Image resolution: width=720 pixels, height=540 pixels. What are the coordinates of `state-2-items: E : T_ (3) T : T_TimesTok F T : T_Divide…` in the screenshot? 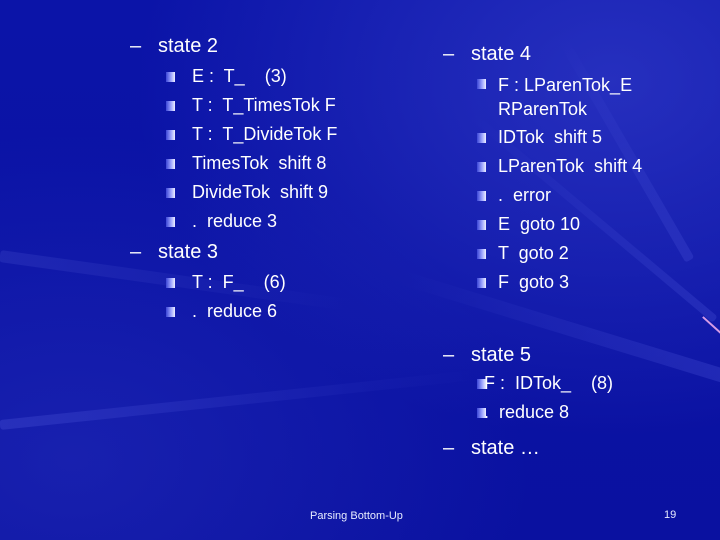 It's located at (252, 149).